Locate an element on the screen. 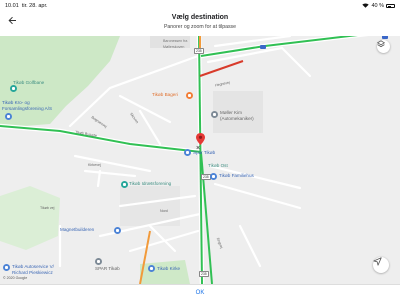  layers-button is located at coordinates (383, 46).